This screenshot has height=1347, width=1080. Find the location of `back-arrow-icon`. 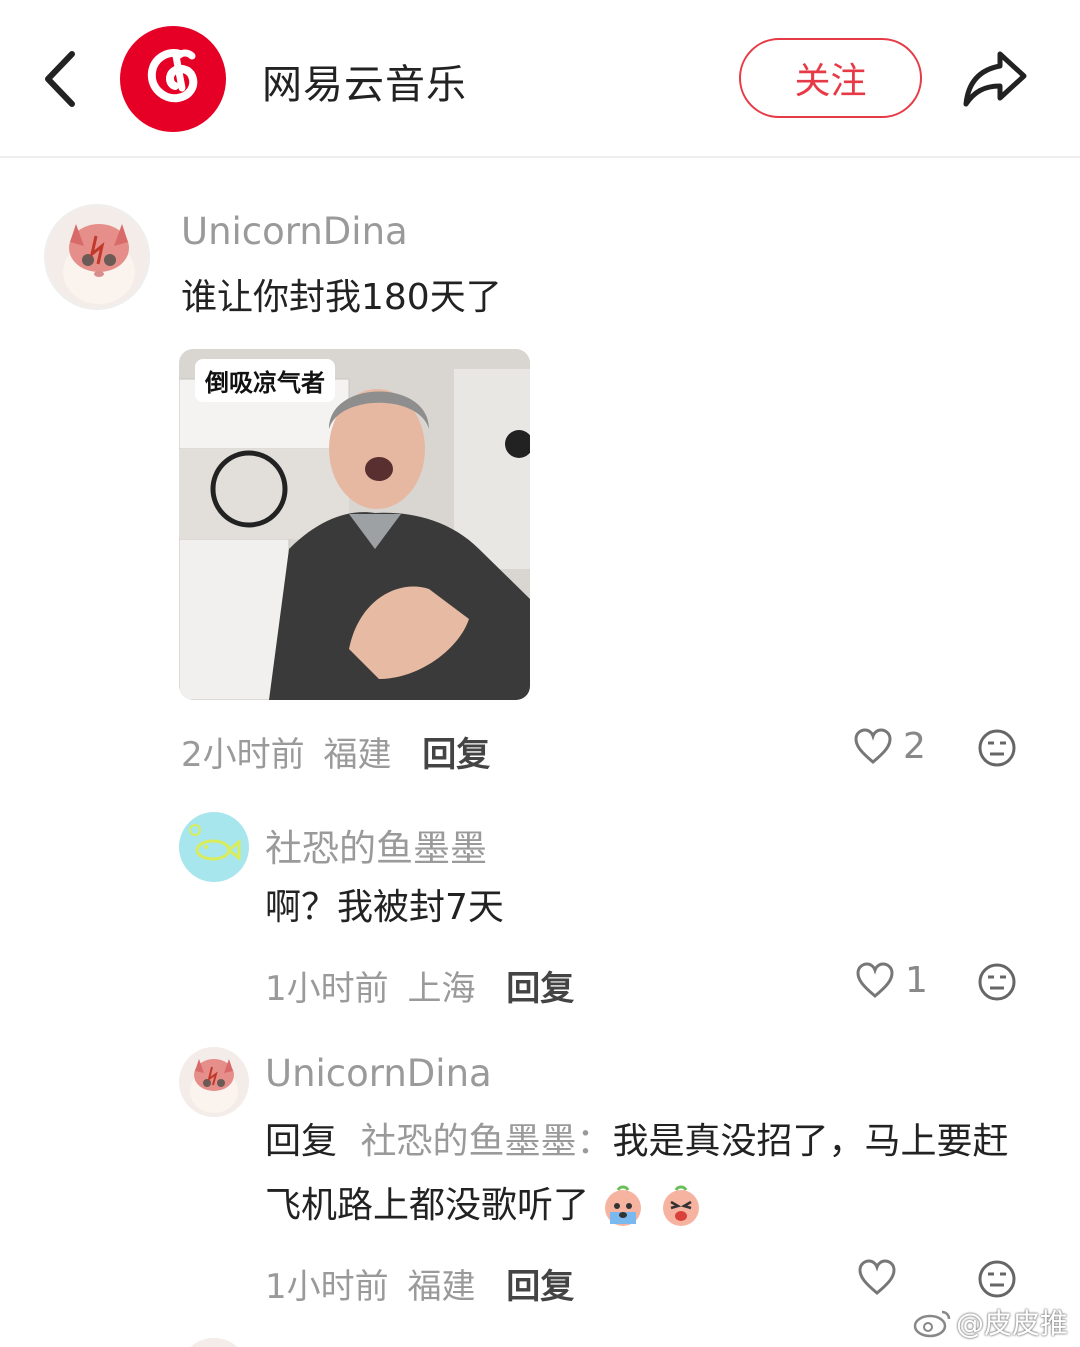

back-arrow-icon is located at coordinates (61, 79).